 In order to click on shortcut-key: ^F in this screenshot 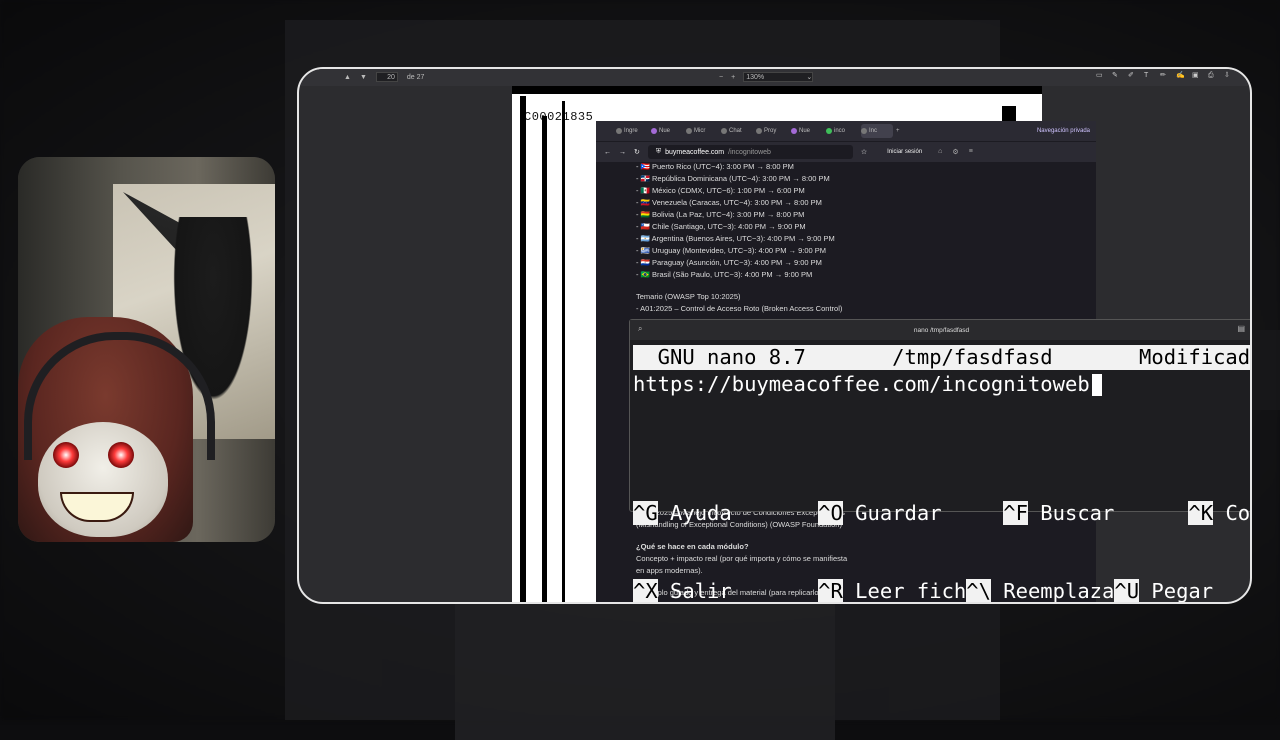, I will do `click(1015, 513)`.